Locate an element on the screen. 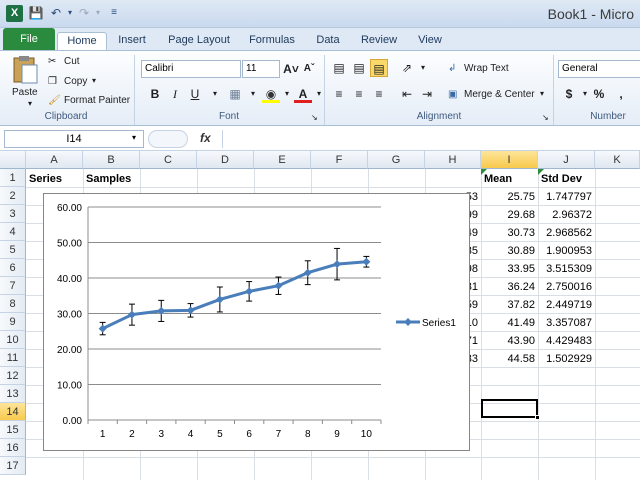 This screenshot has height=480, width=640. cell-j6: 3.515309 is located at coordinates (566, 269).